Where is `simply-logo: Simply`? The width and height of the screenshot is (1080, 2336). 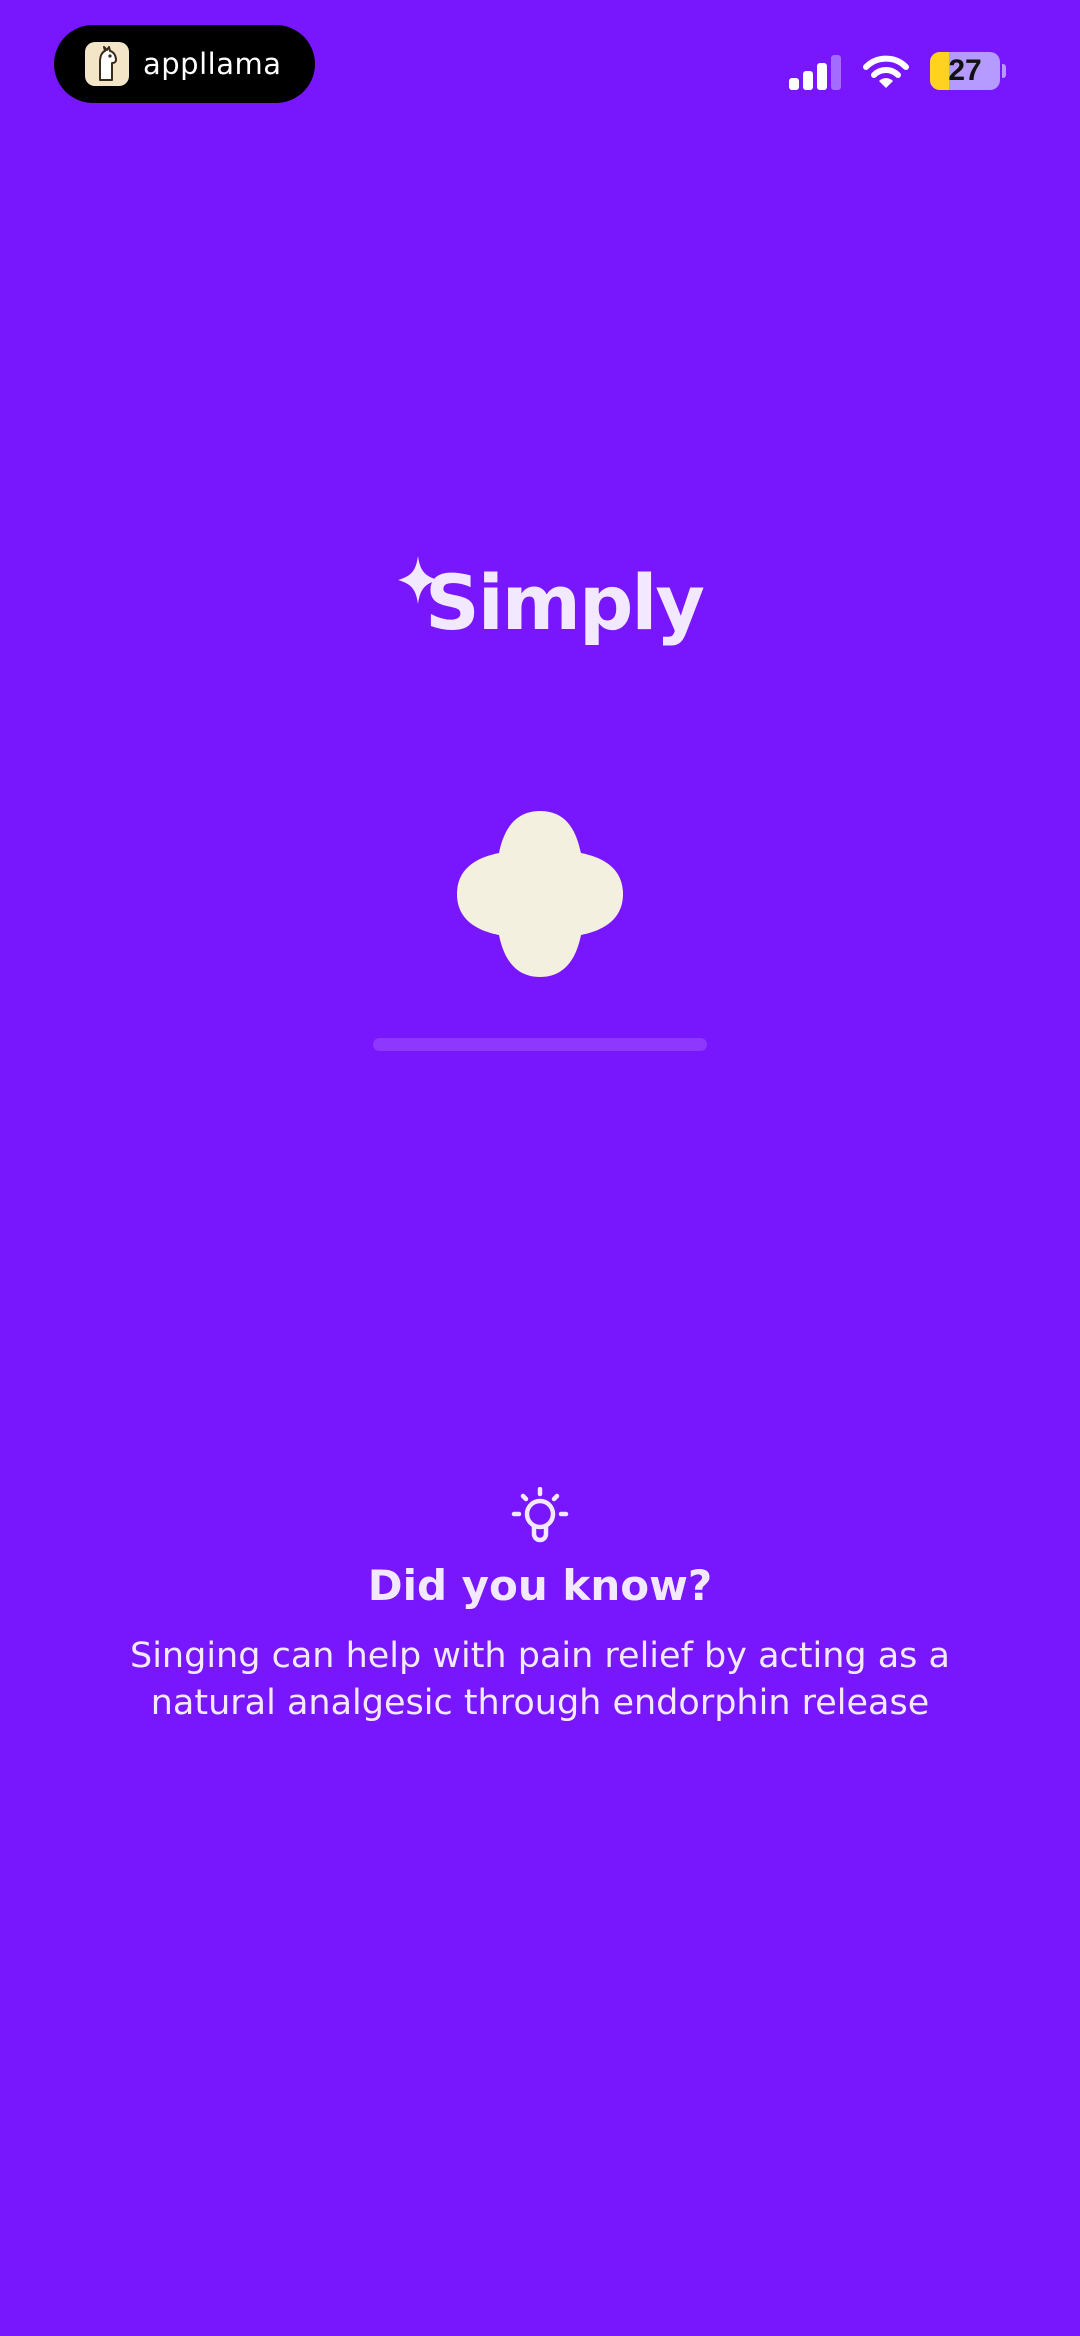 simply-logo: Simply is located at coordinates (565, 602).